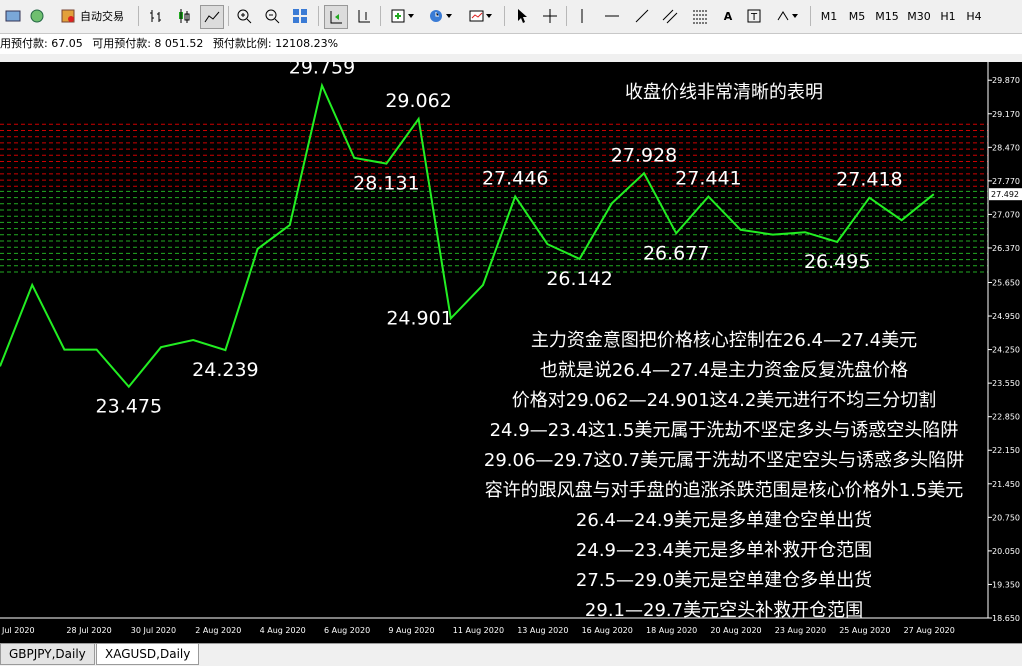 This screenshot has width=1022, height=666. Describe the element at coordinates (1006, 114) in the screenshot. I see `price-tick-label: 29.170` at that location.